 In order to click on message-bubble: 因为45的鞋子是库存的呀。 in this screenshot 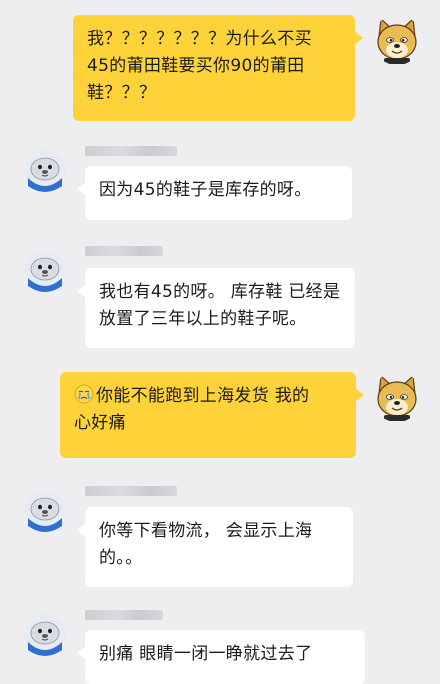, I will do `click(214, 193)`.